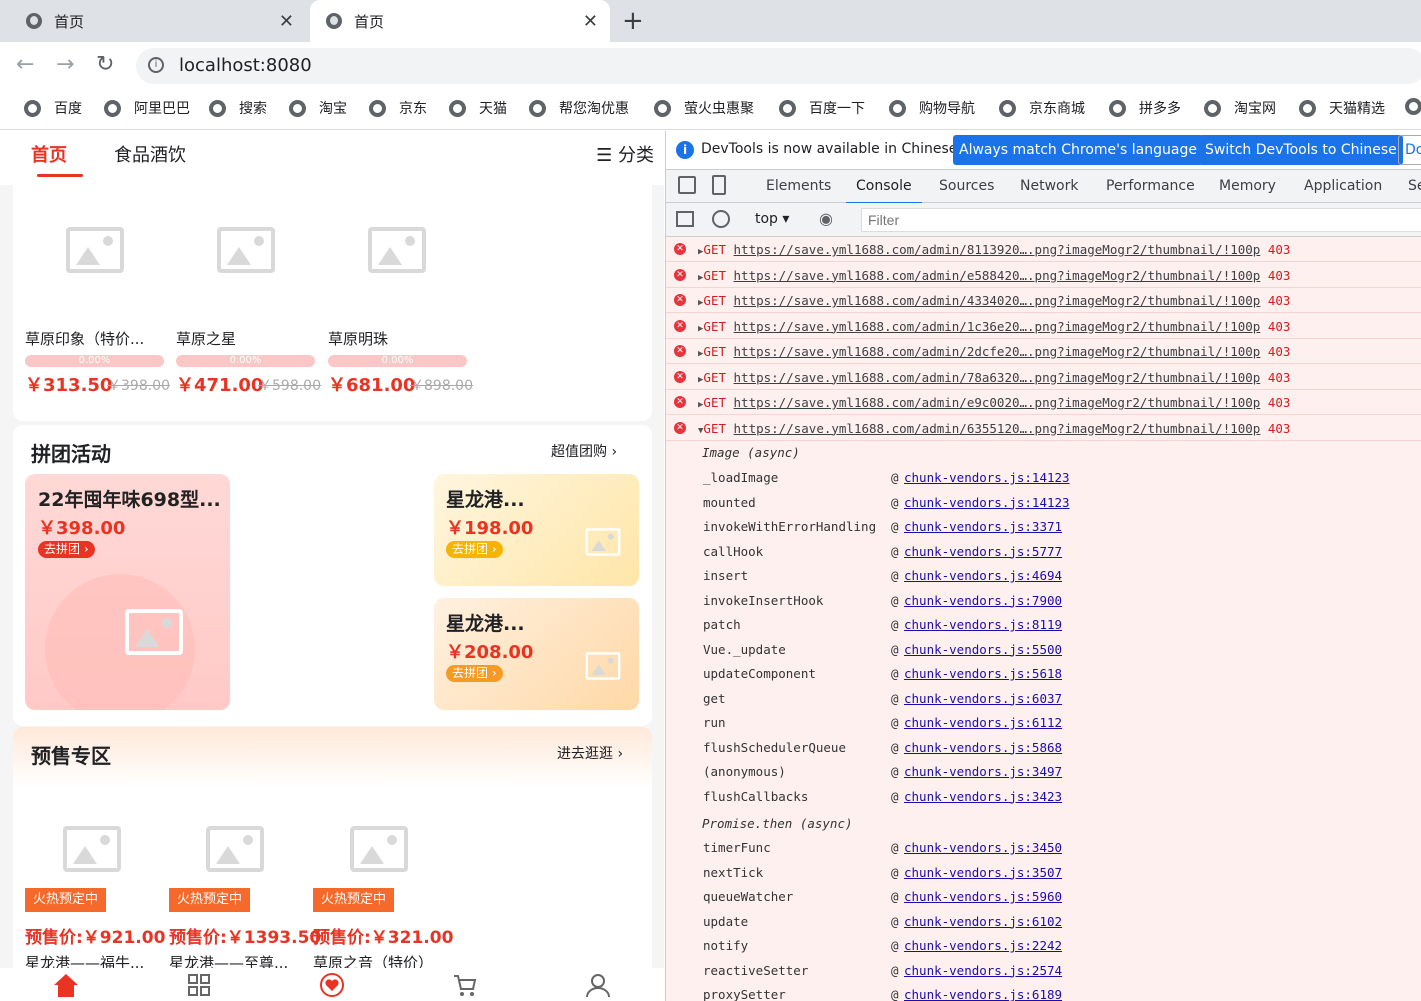 This screenshot has height=1001, width=1421. Describe the element at coordinates (1413, 106) in the screenshot. I see `bookmark-overflow` at that location.